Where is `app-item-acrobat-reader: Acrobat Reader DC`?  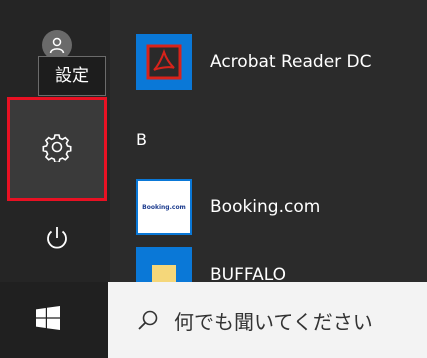 app-item-acrobat-reader: Acrobat Reader DC is located at coordinates (254, 62).